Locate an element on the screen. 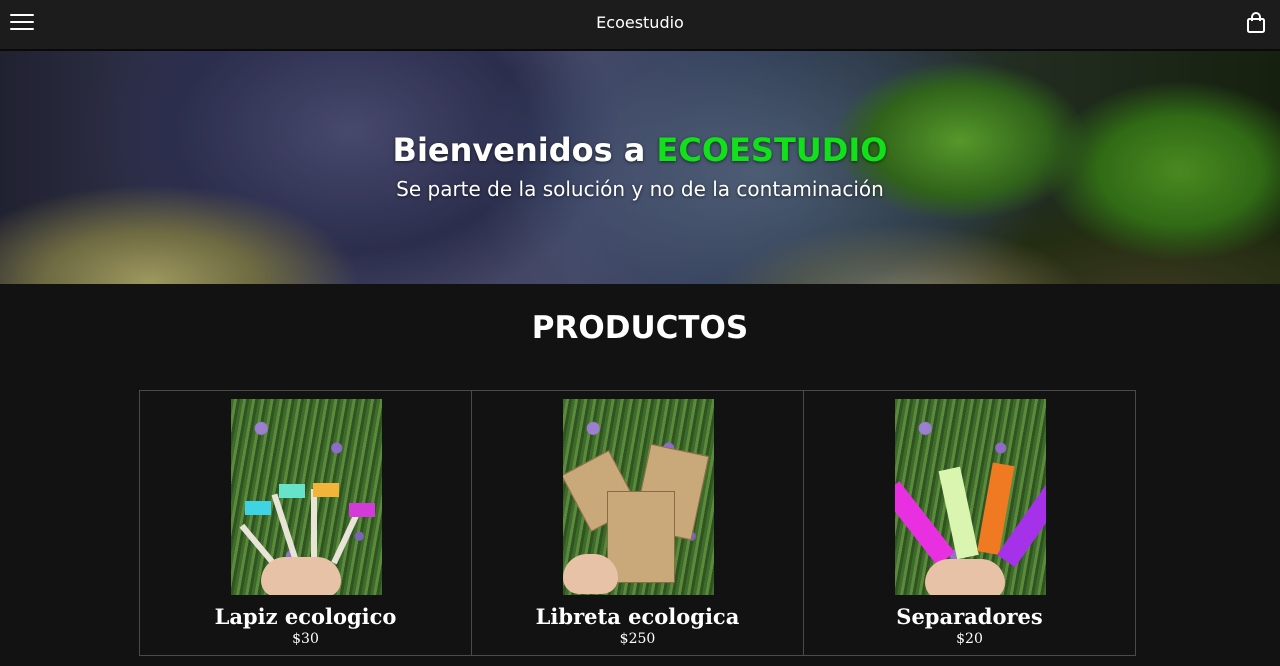  product-name: Separadores is located at coordinates (969, 616).